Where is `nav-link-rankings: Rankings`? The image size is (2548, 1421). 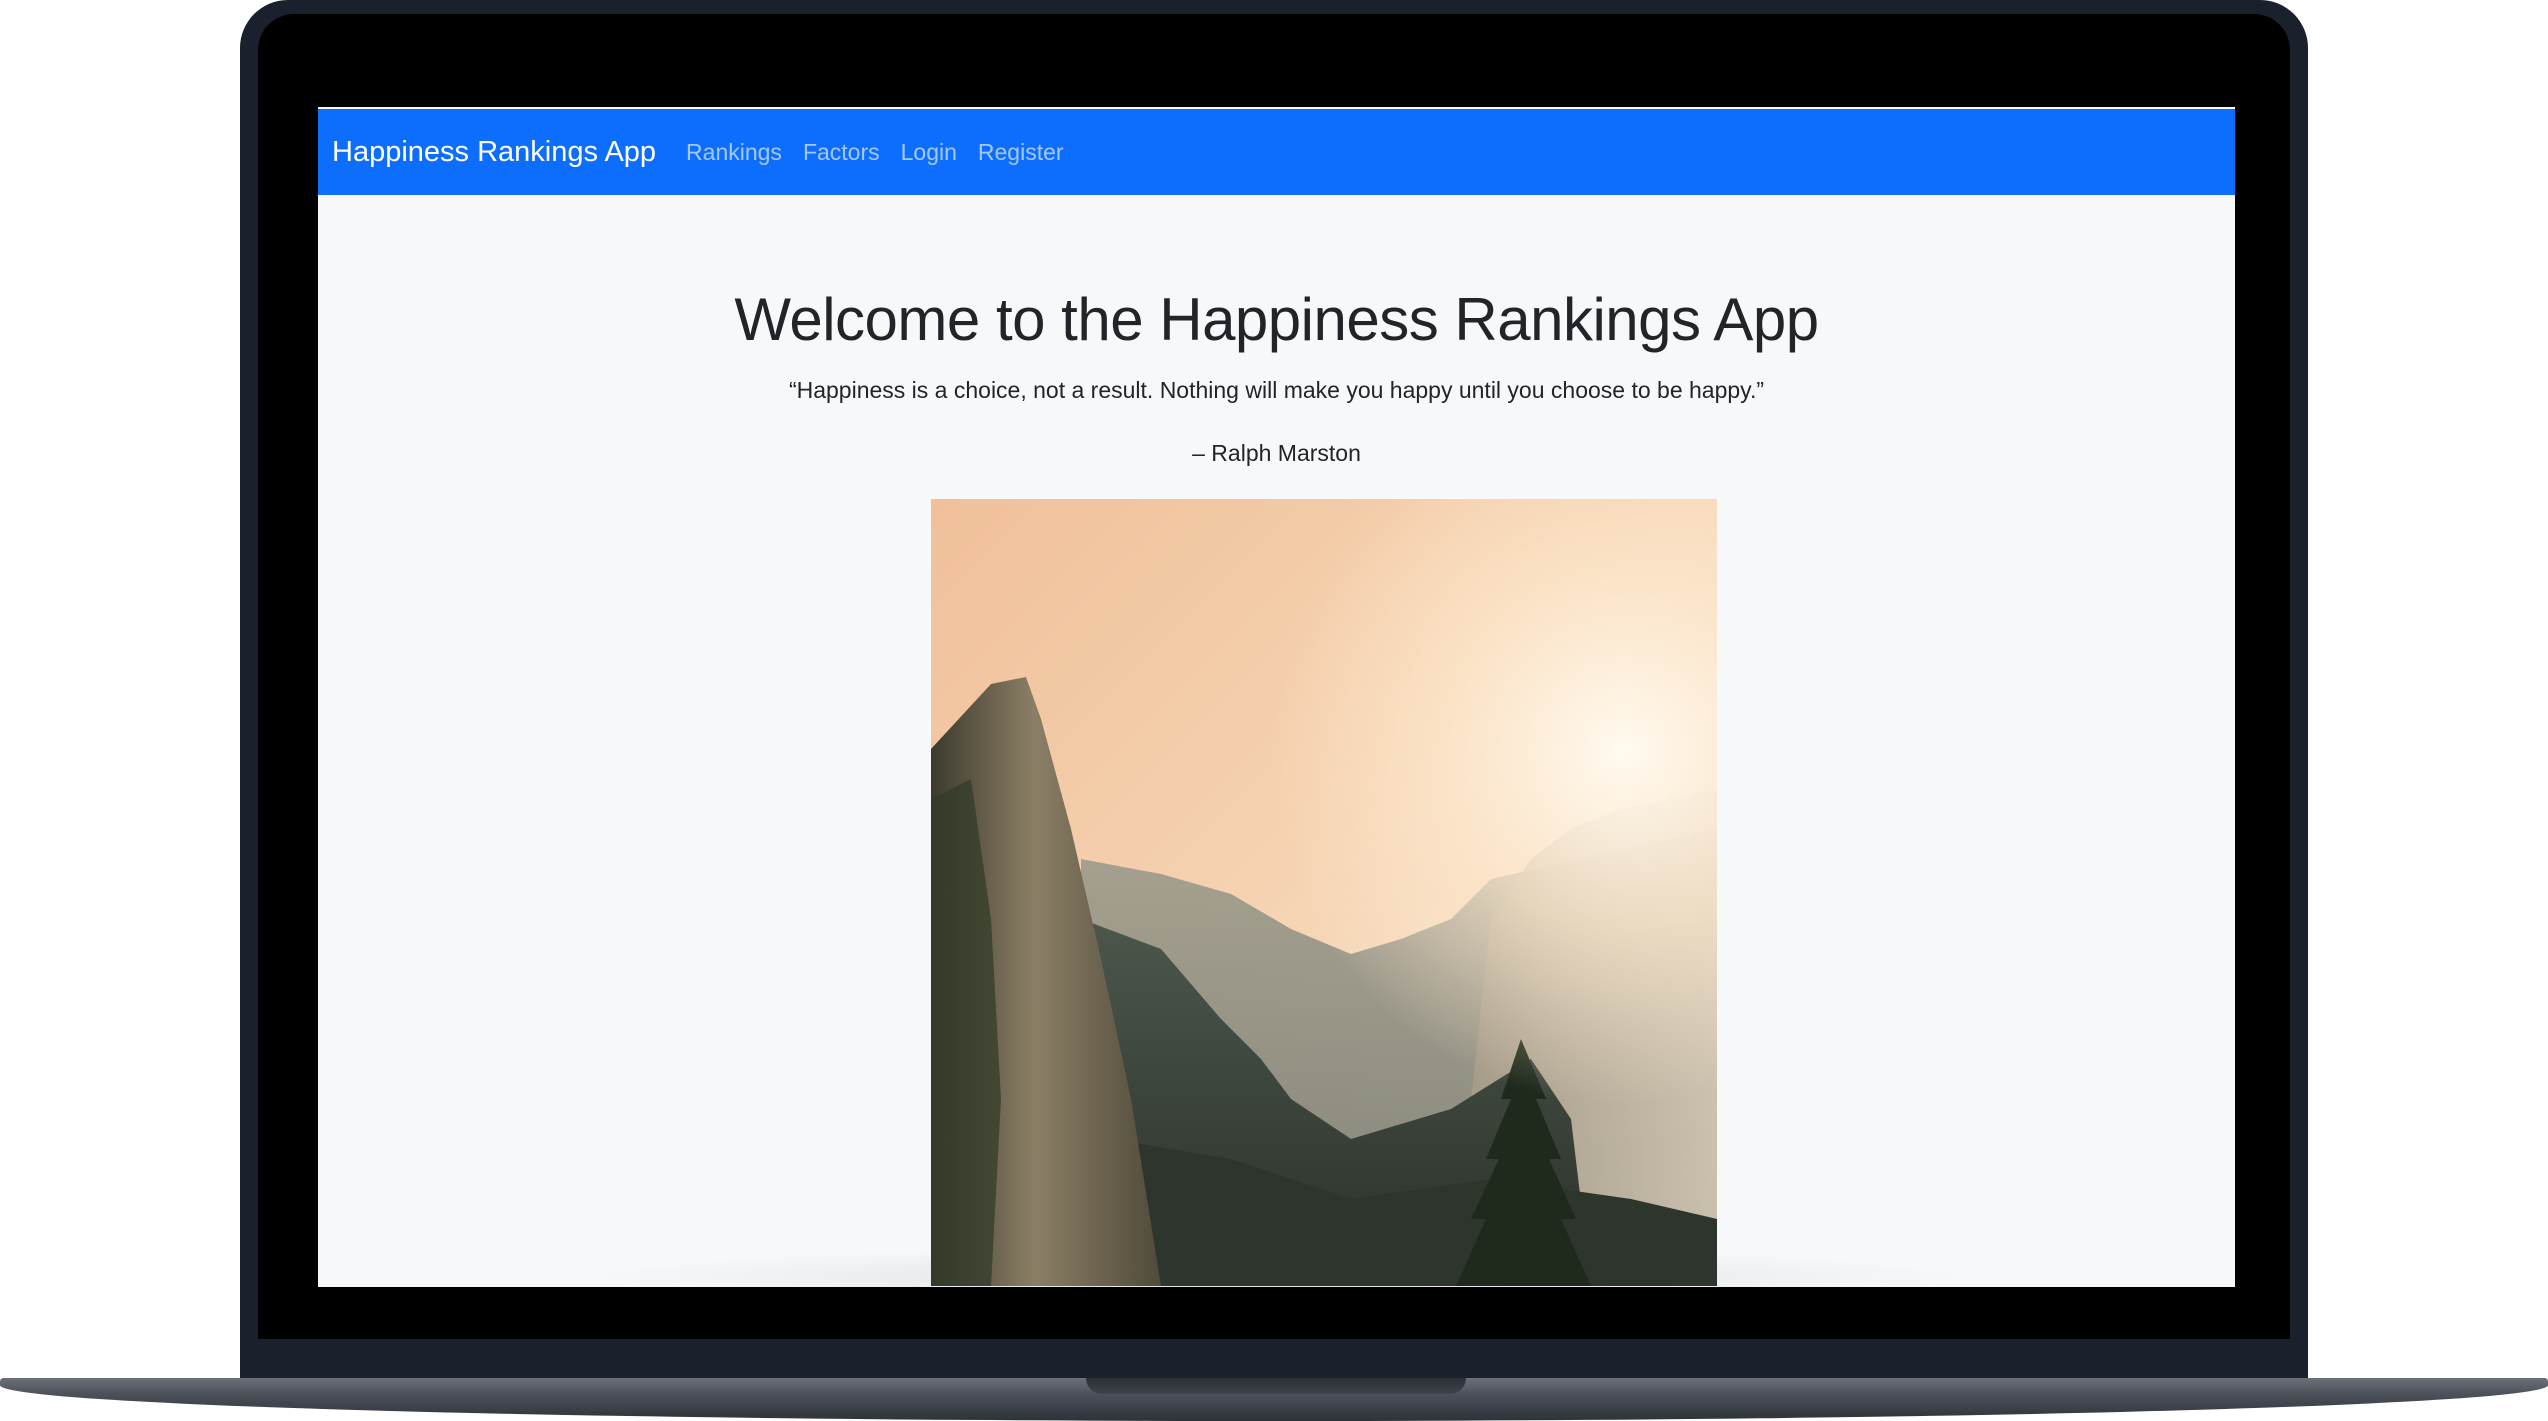
nav-link-rankings: Rankings is located at coordinates (734, 152).